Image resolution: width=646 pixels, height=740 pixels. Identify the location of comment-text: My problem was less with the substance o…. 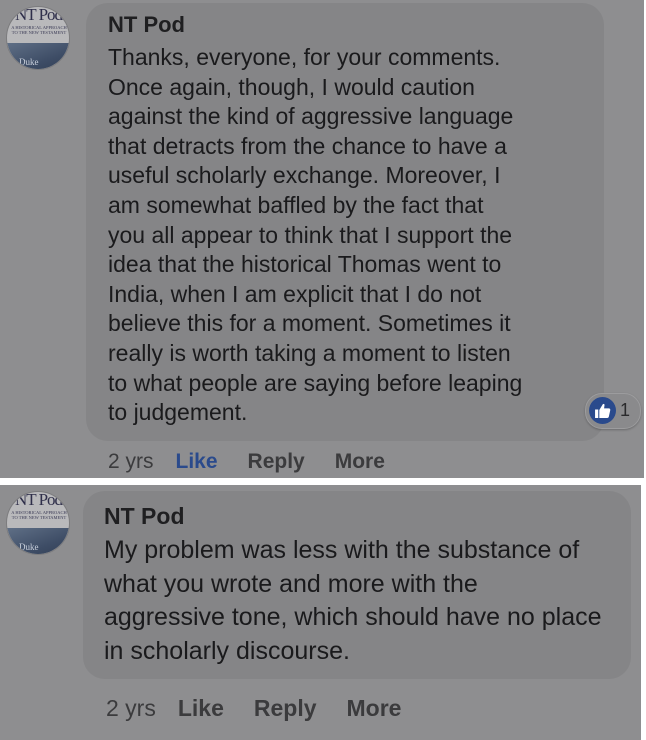
(353, 600).